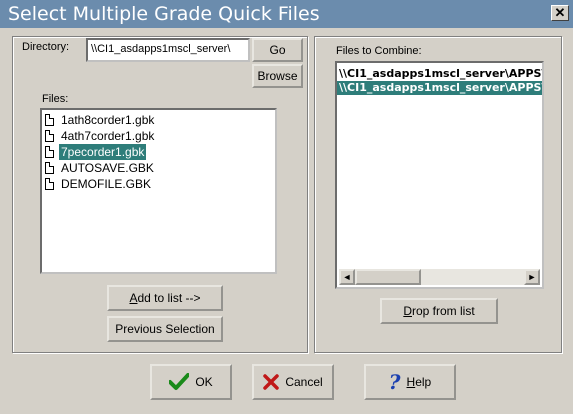 The width and height of the screenshot is (573, 414). What do you see at coordinates (439, 277) in the screenshot?
I see `horizontal-scrollbar: ◄ ►` at bounding box center [439, 277].